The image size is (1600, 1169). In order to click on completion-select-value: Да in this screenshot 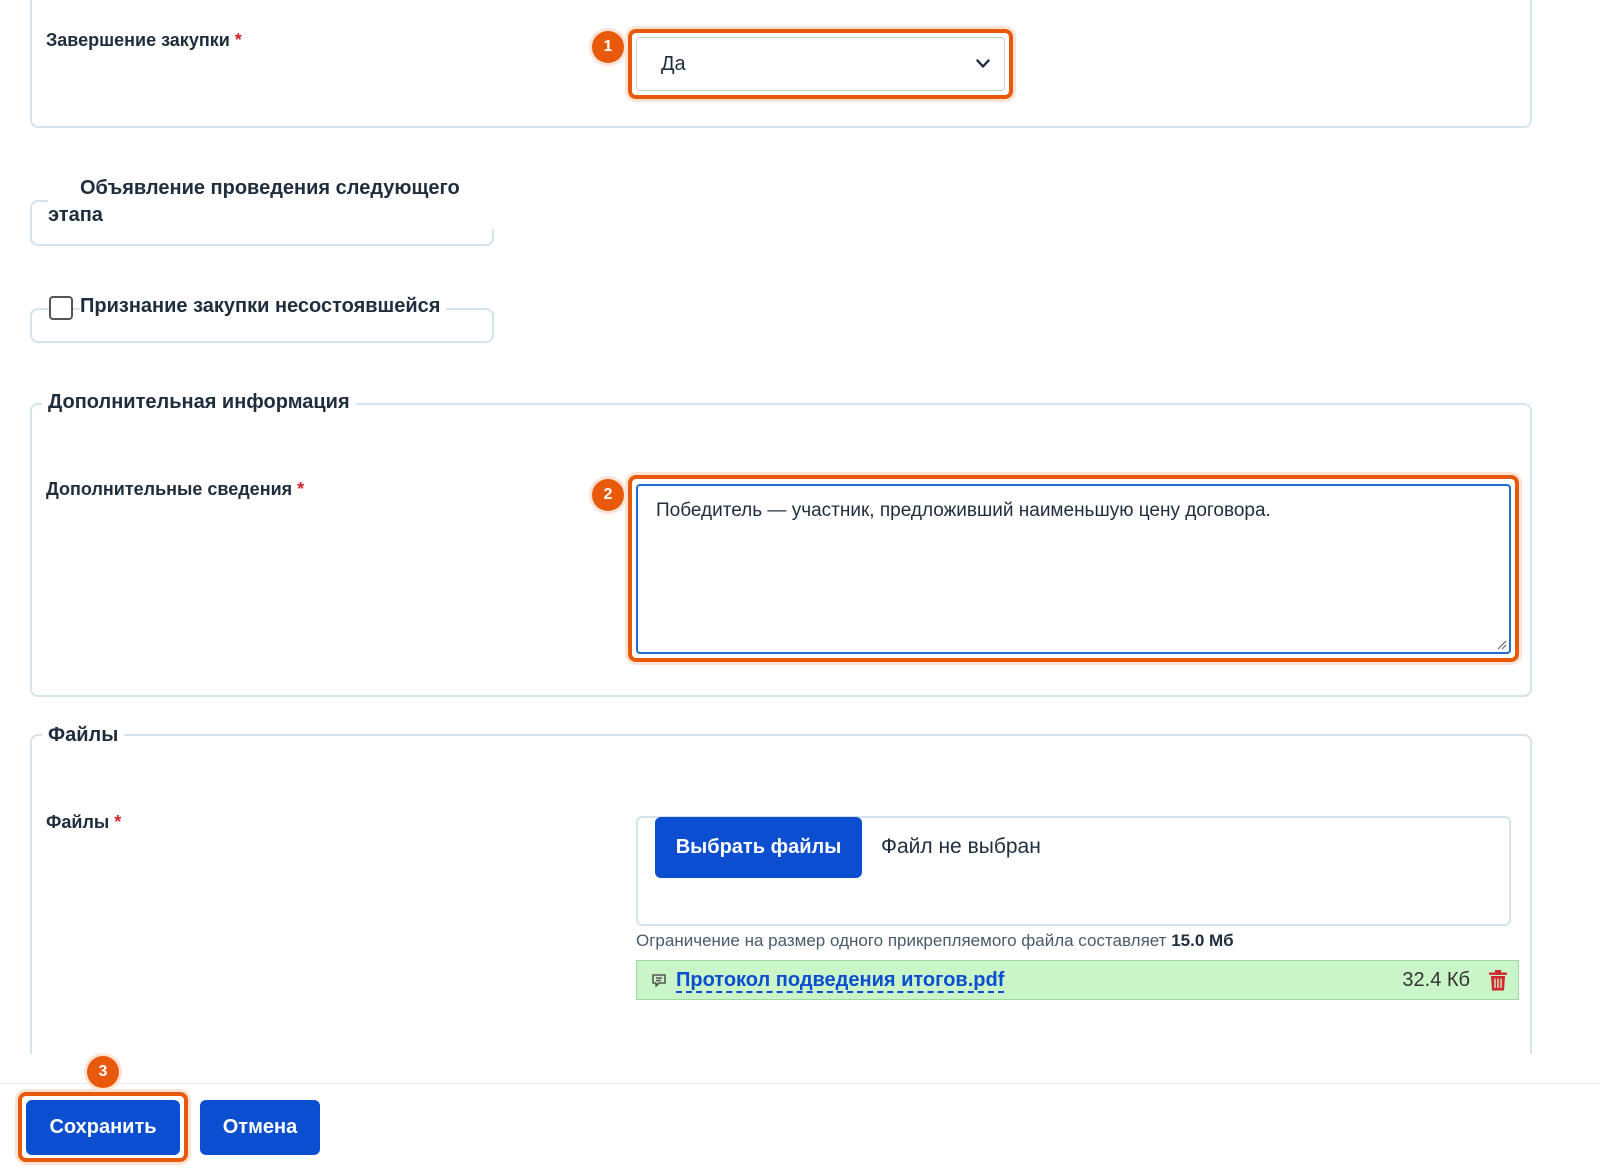, I will do `click(673, 63)`.